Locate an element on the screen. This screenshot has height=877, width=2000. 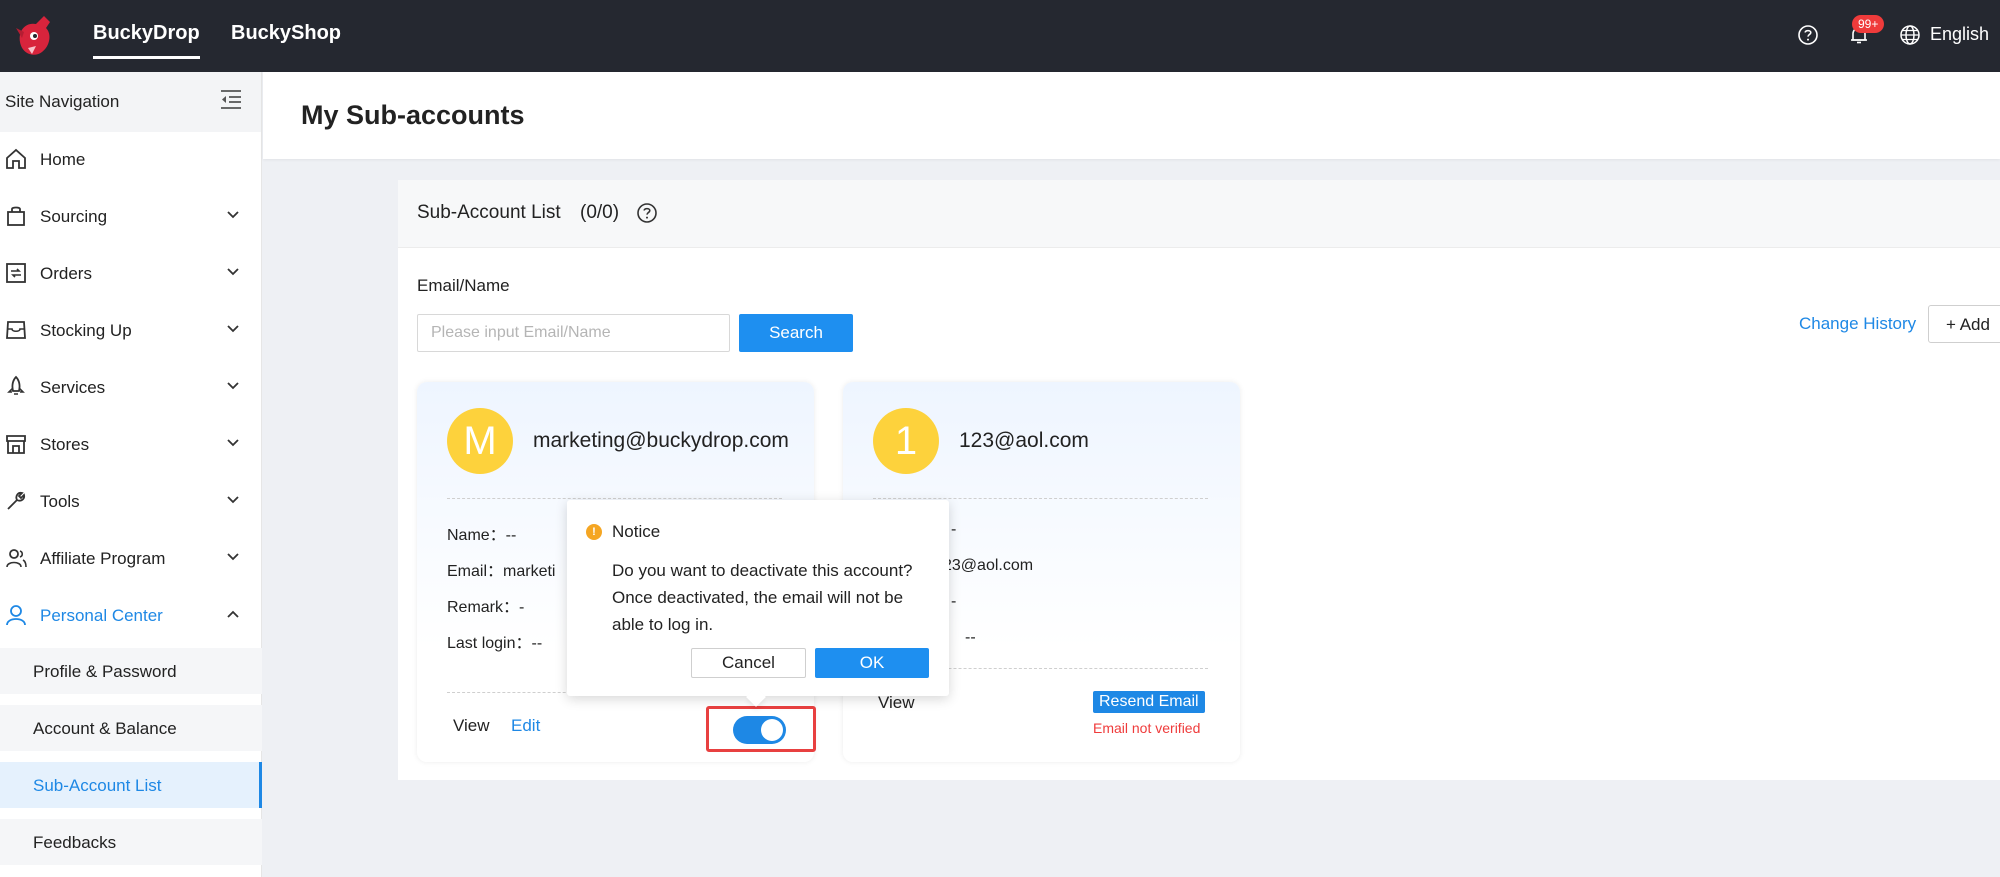
search-button: Search is located at coordinates (796, 333).